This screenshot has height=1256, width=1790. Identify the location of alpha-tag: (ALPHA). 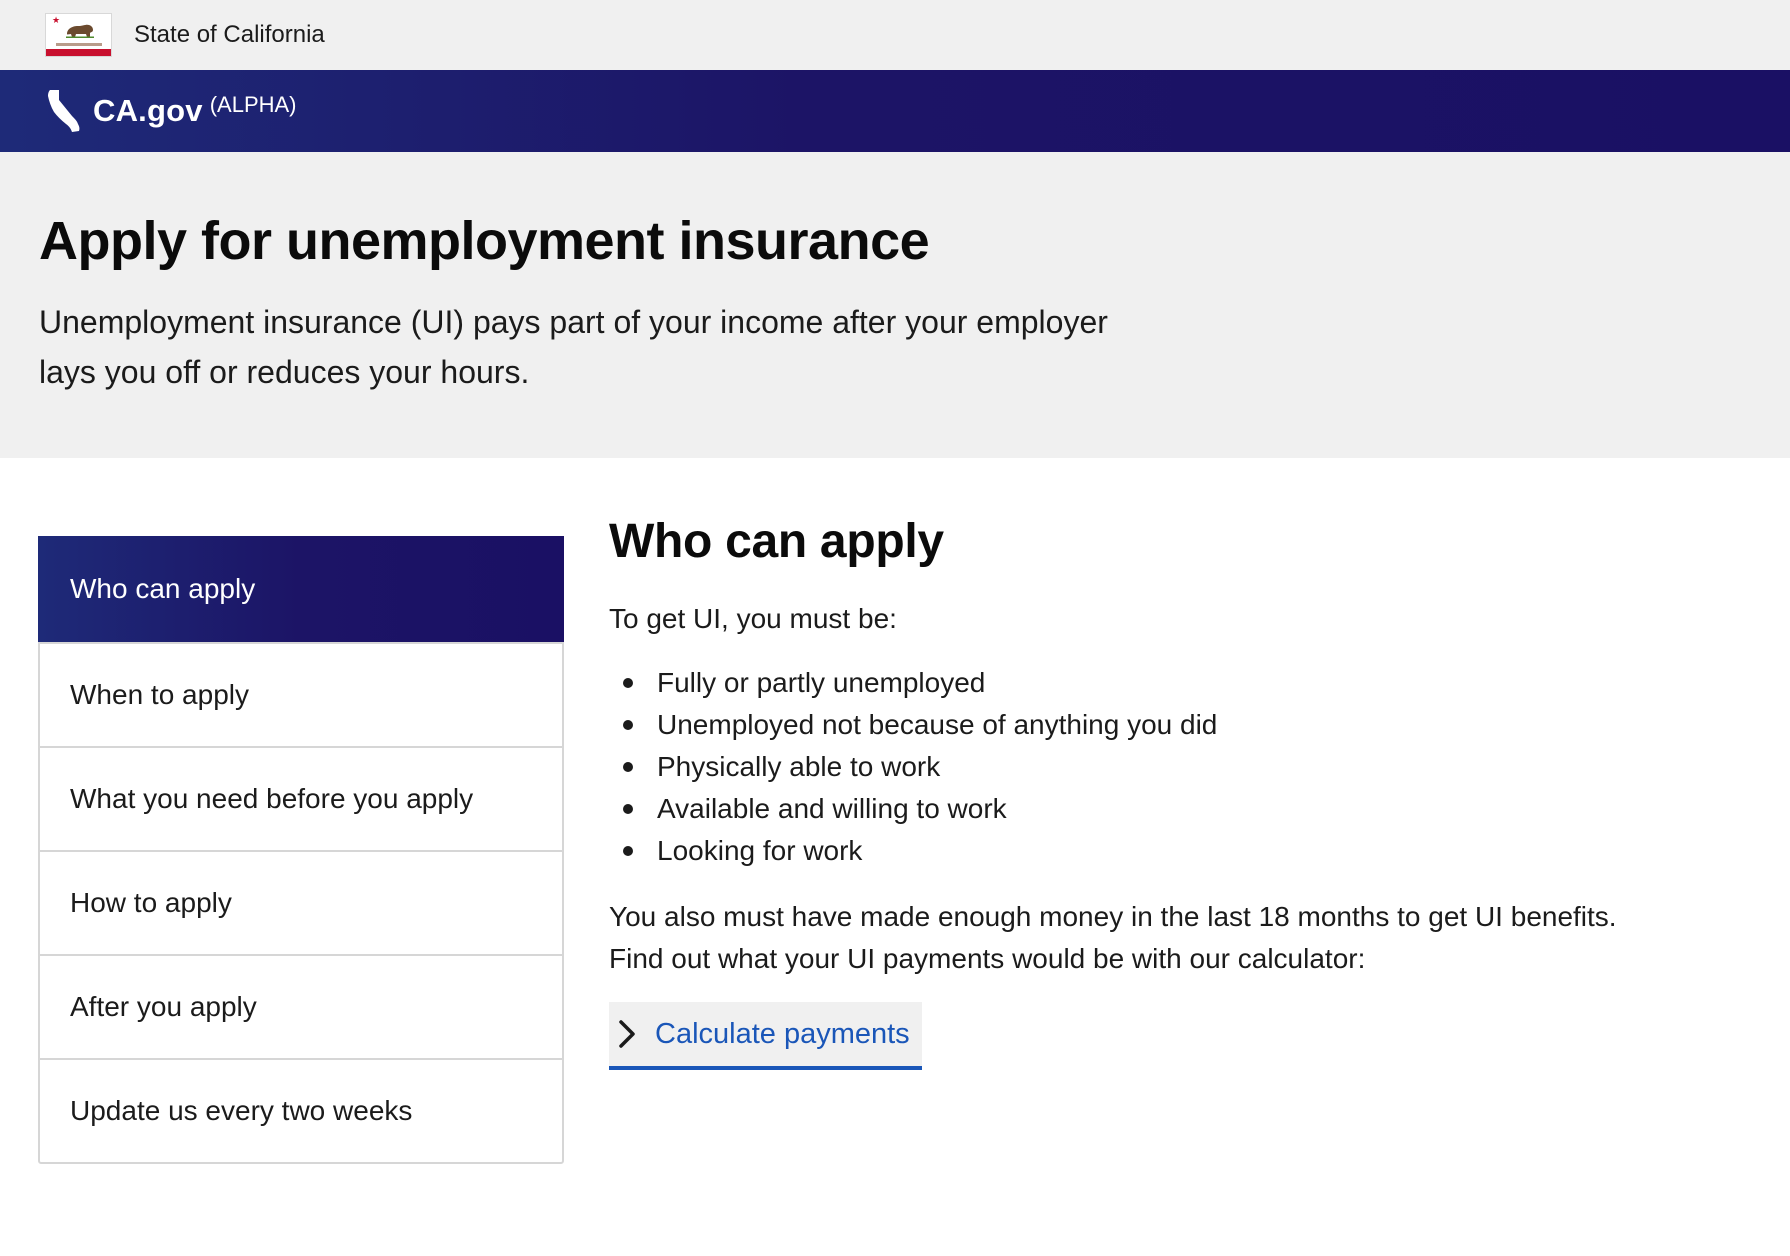
(253, 104).